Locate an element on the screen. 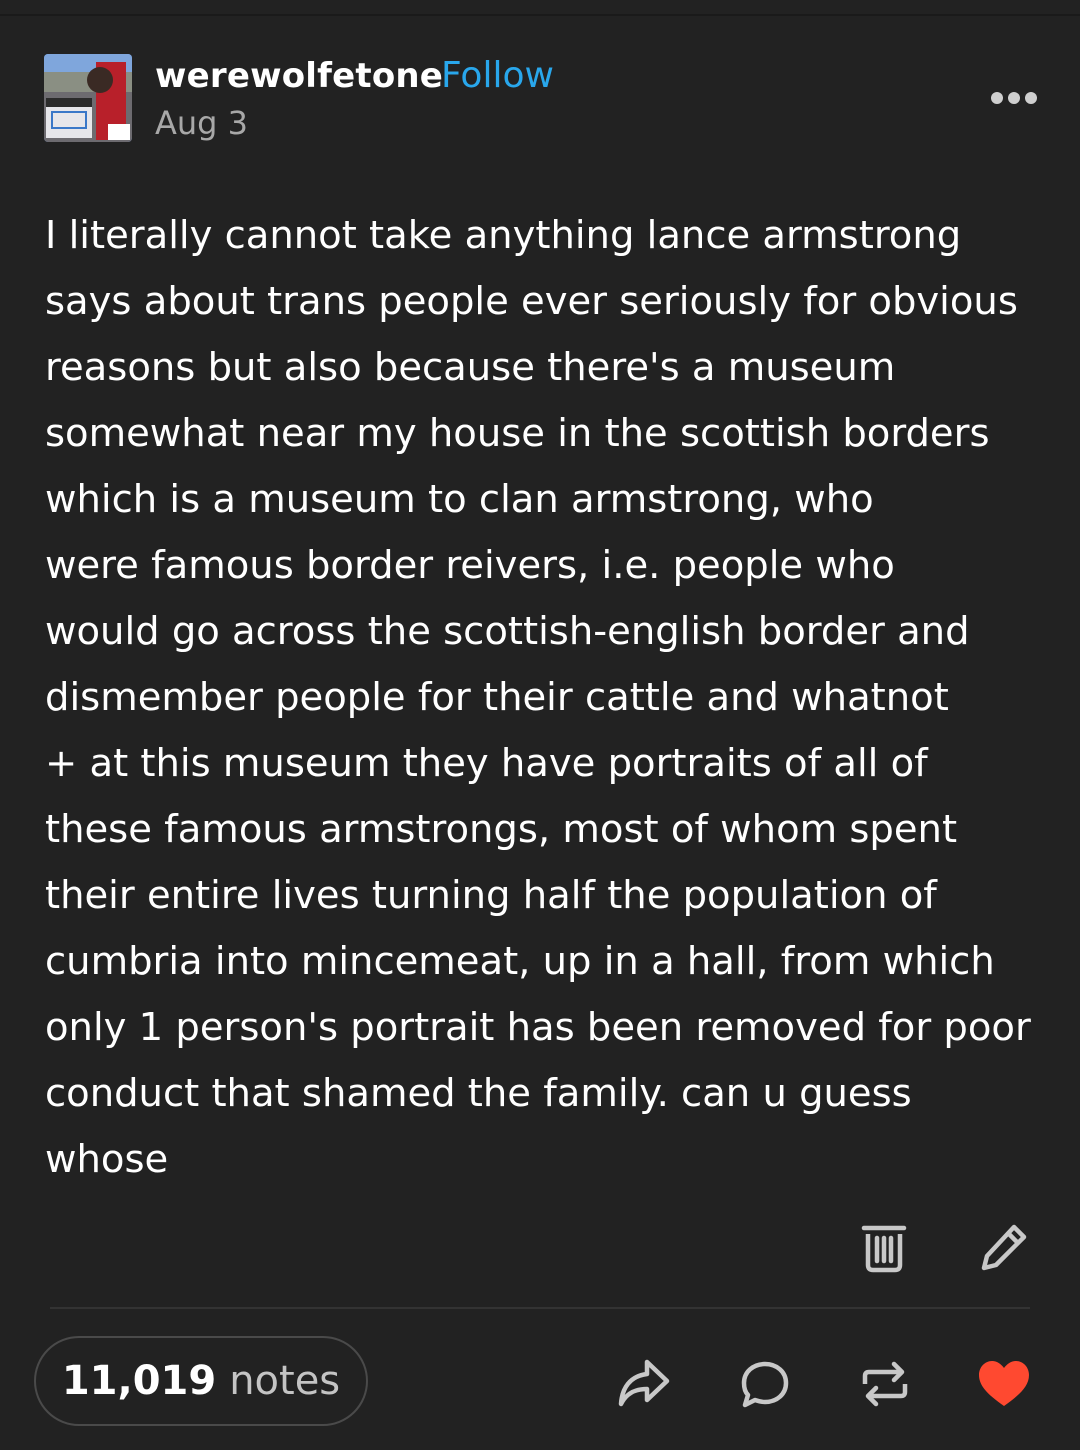  share-button is located at coordinates (644, 1383).